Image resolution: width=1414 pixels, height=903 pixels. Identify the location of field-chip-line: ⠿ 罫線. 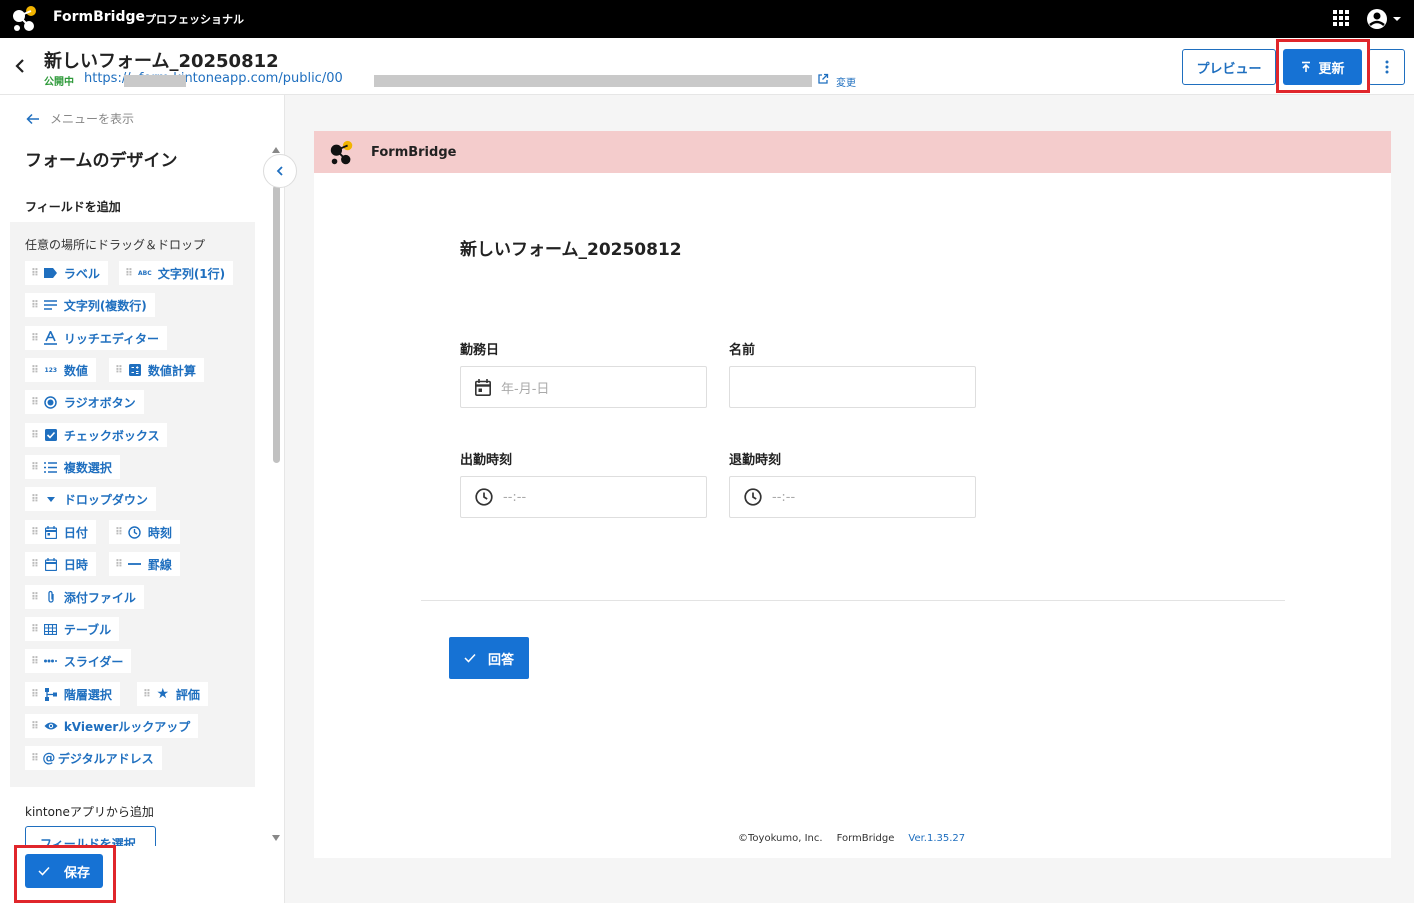
(144, 564).